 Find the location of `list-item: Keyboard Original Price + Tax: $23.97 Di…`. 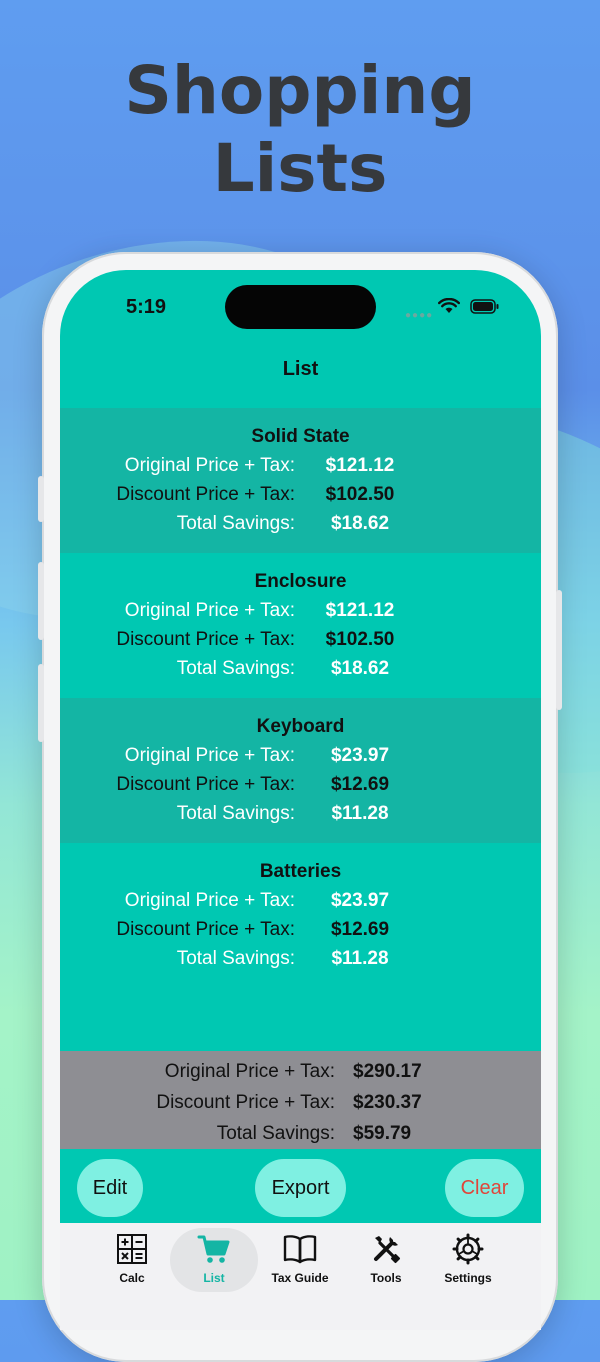

list-item: Keyboard Original Price + Tax: $23.97 Di… is located at coordinates (300, 770).